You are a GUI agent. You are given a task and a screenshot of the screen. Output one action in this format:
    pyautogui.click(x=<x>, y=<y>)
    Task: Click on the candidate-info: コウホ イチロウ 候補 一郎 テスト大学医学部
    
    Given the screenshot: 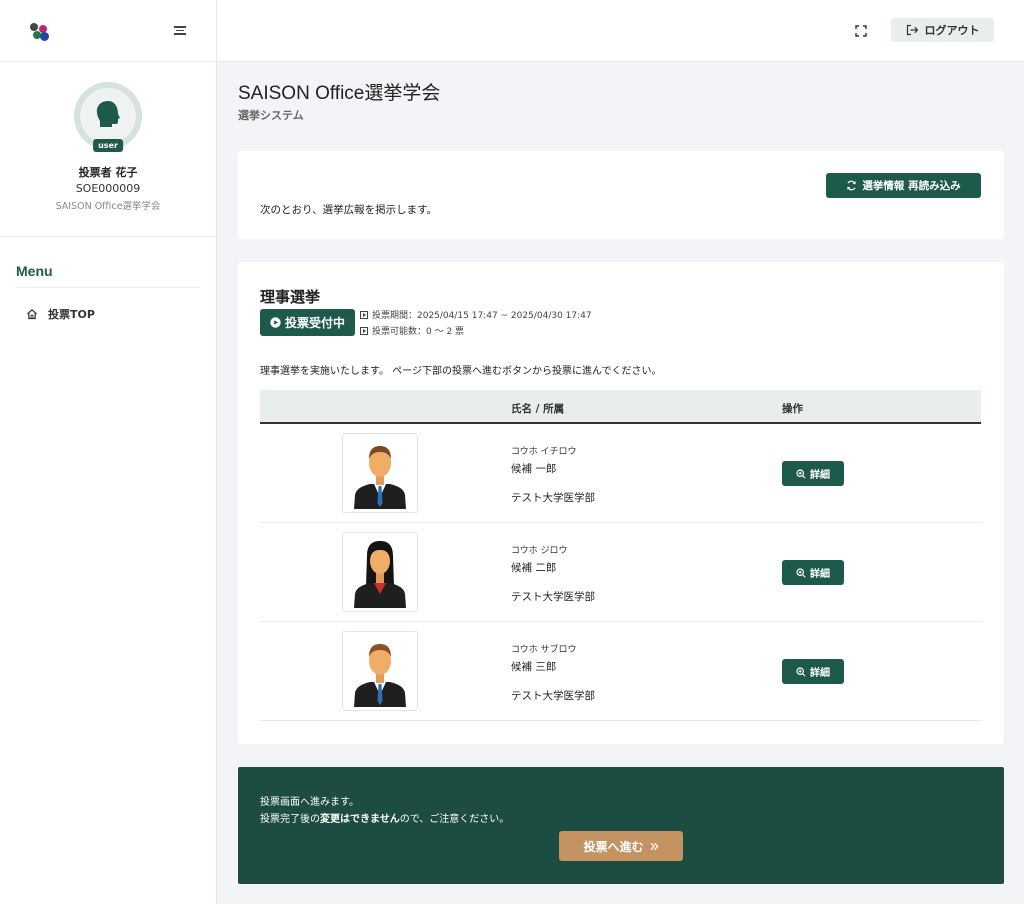 What is the action you would take?
    pyautogui.click(x=553, y=474)
    